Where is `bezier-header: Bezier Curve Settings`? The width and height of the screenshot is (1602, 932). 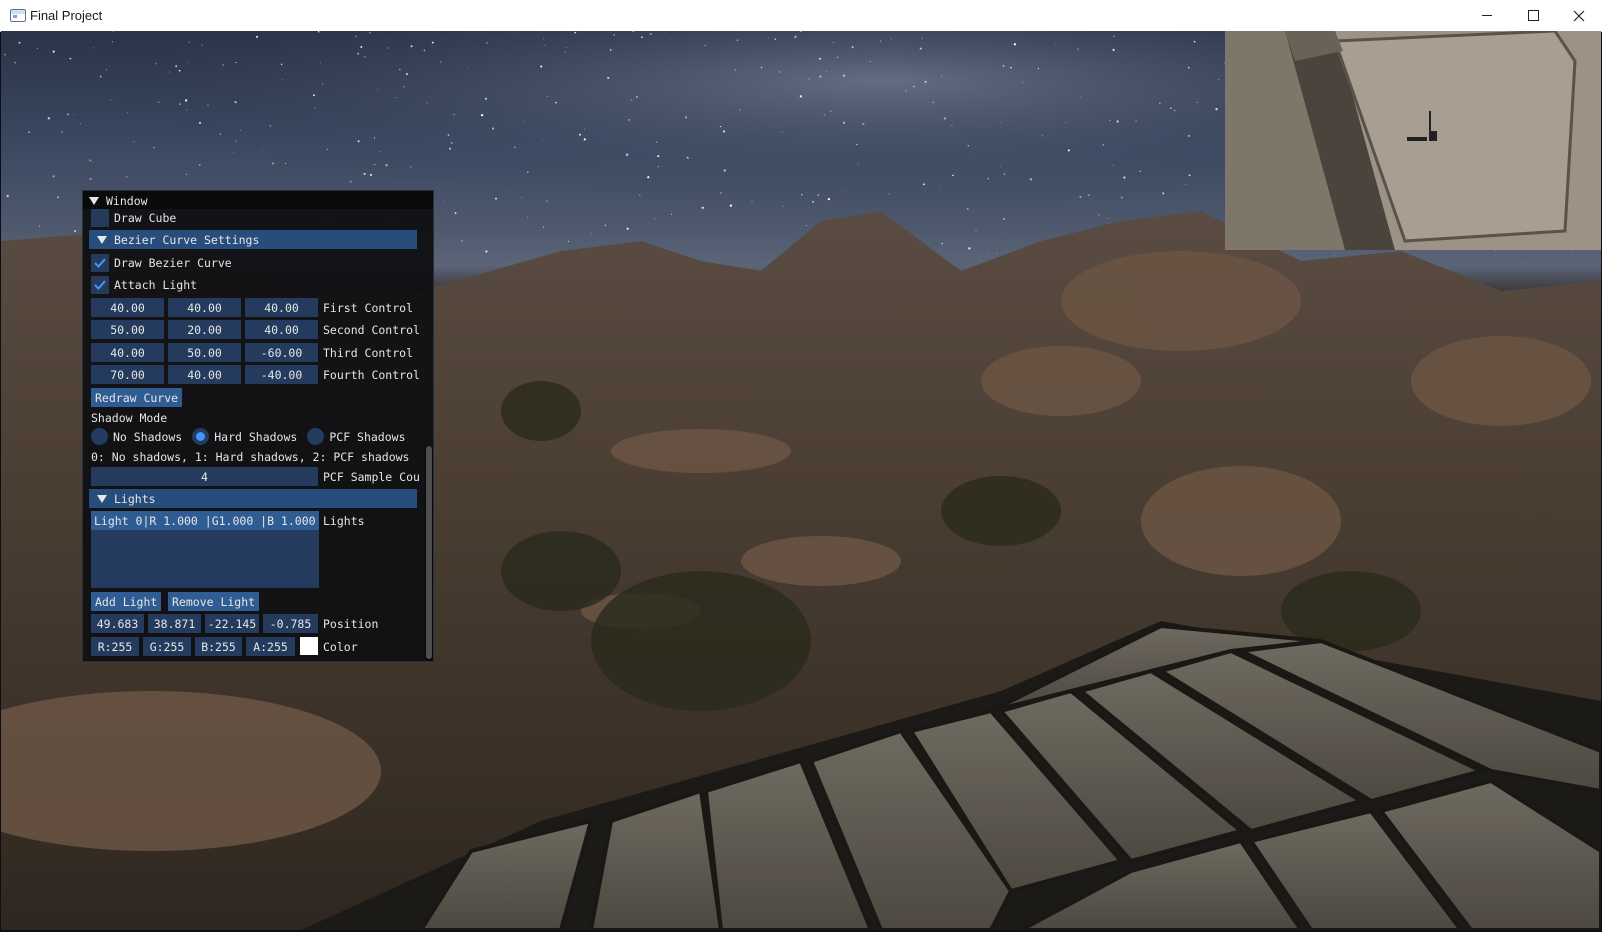
bezier-header: Bezier Curve Settings is located at coordinates (253, 239).